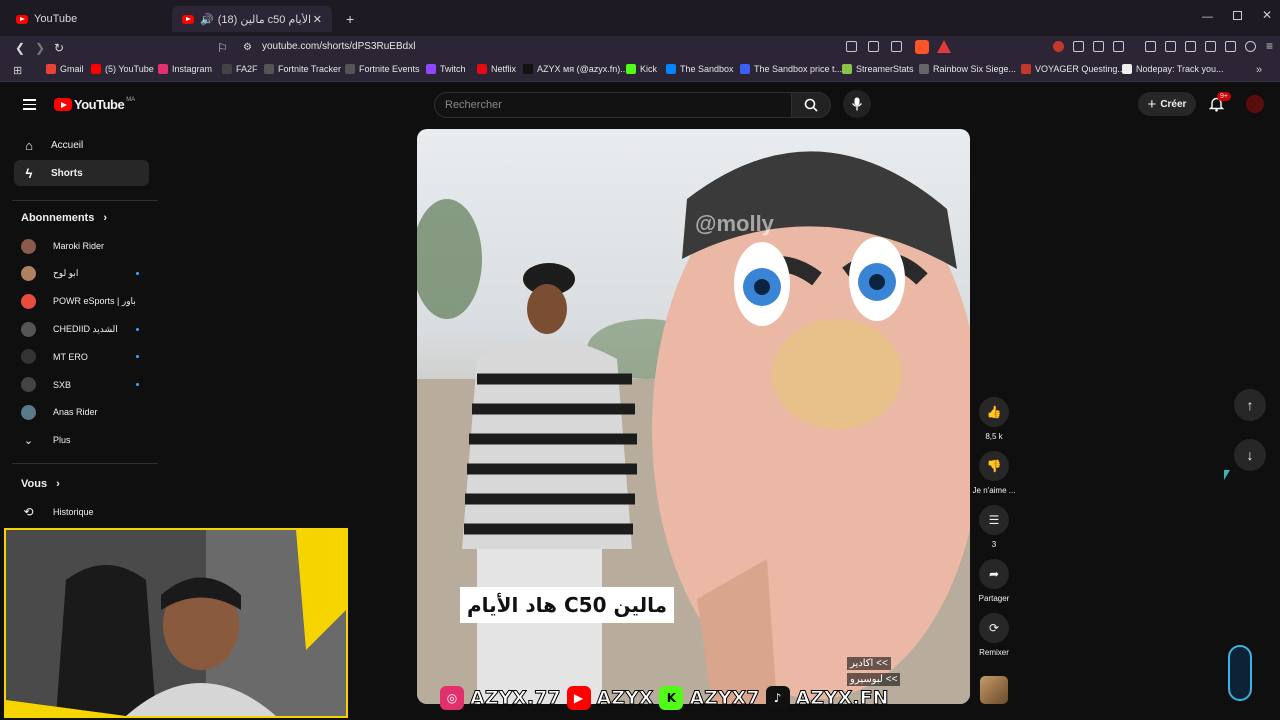 This screenshot has width=1280, height=720. Describe the element at coordinates (59, 48) in the screenshot. I see `reload-icon: ↻` at that location.